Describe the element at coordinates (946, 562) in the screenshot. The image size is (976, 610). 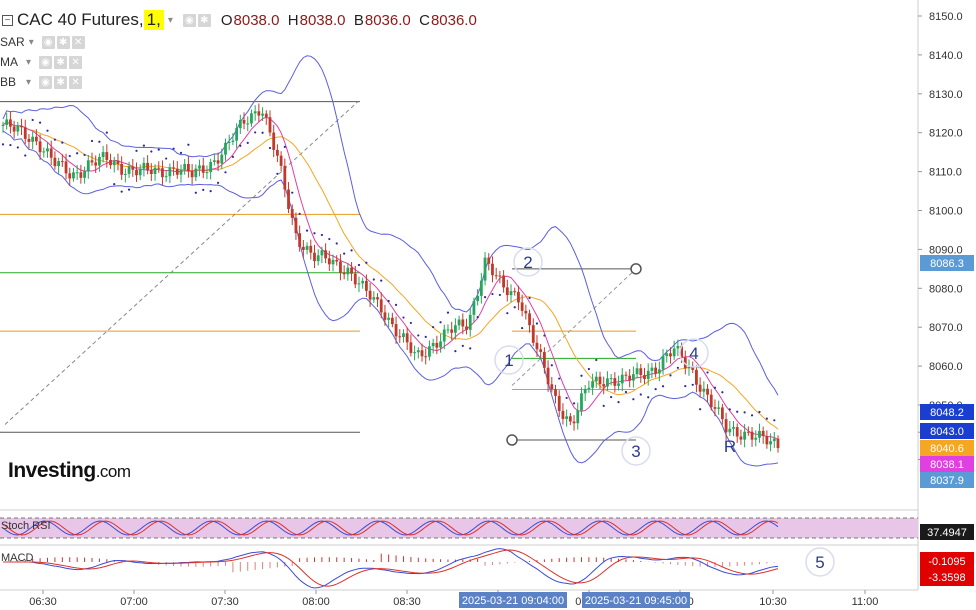
I see `macd-value: -0.1095` at that location.